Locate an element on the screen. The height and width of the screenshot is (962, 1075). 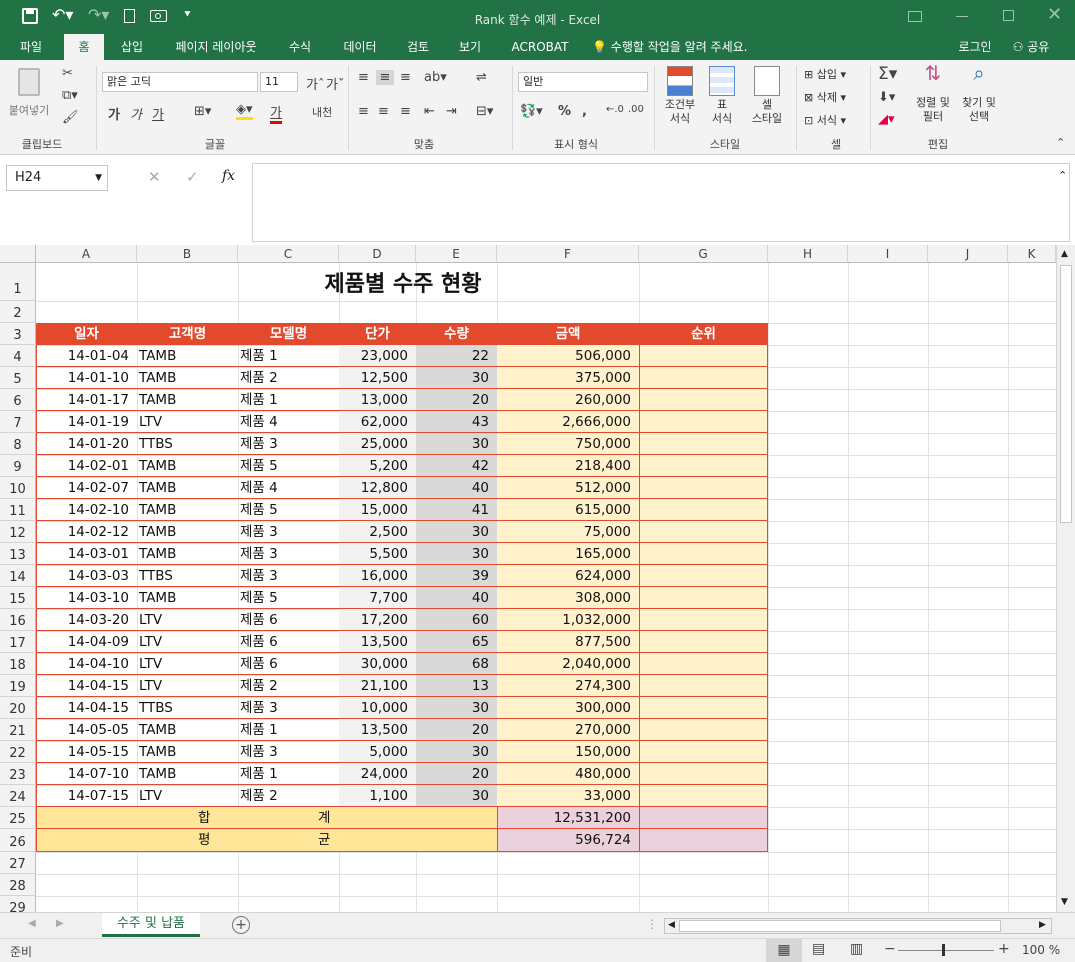
date-cell: 14-01-20 is located at coordinates (86, 444).